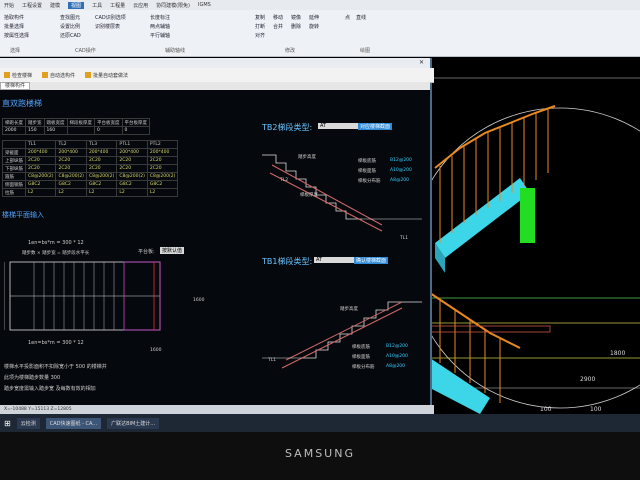  Describe the element at coordinates (361, 17) in the screenshot. I see `line-draw-button: 直线` at that location.